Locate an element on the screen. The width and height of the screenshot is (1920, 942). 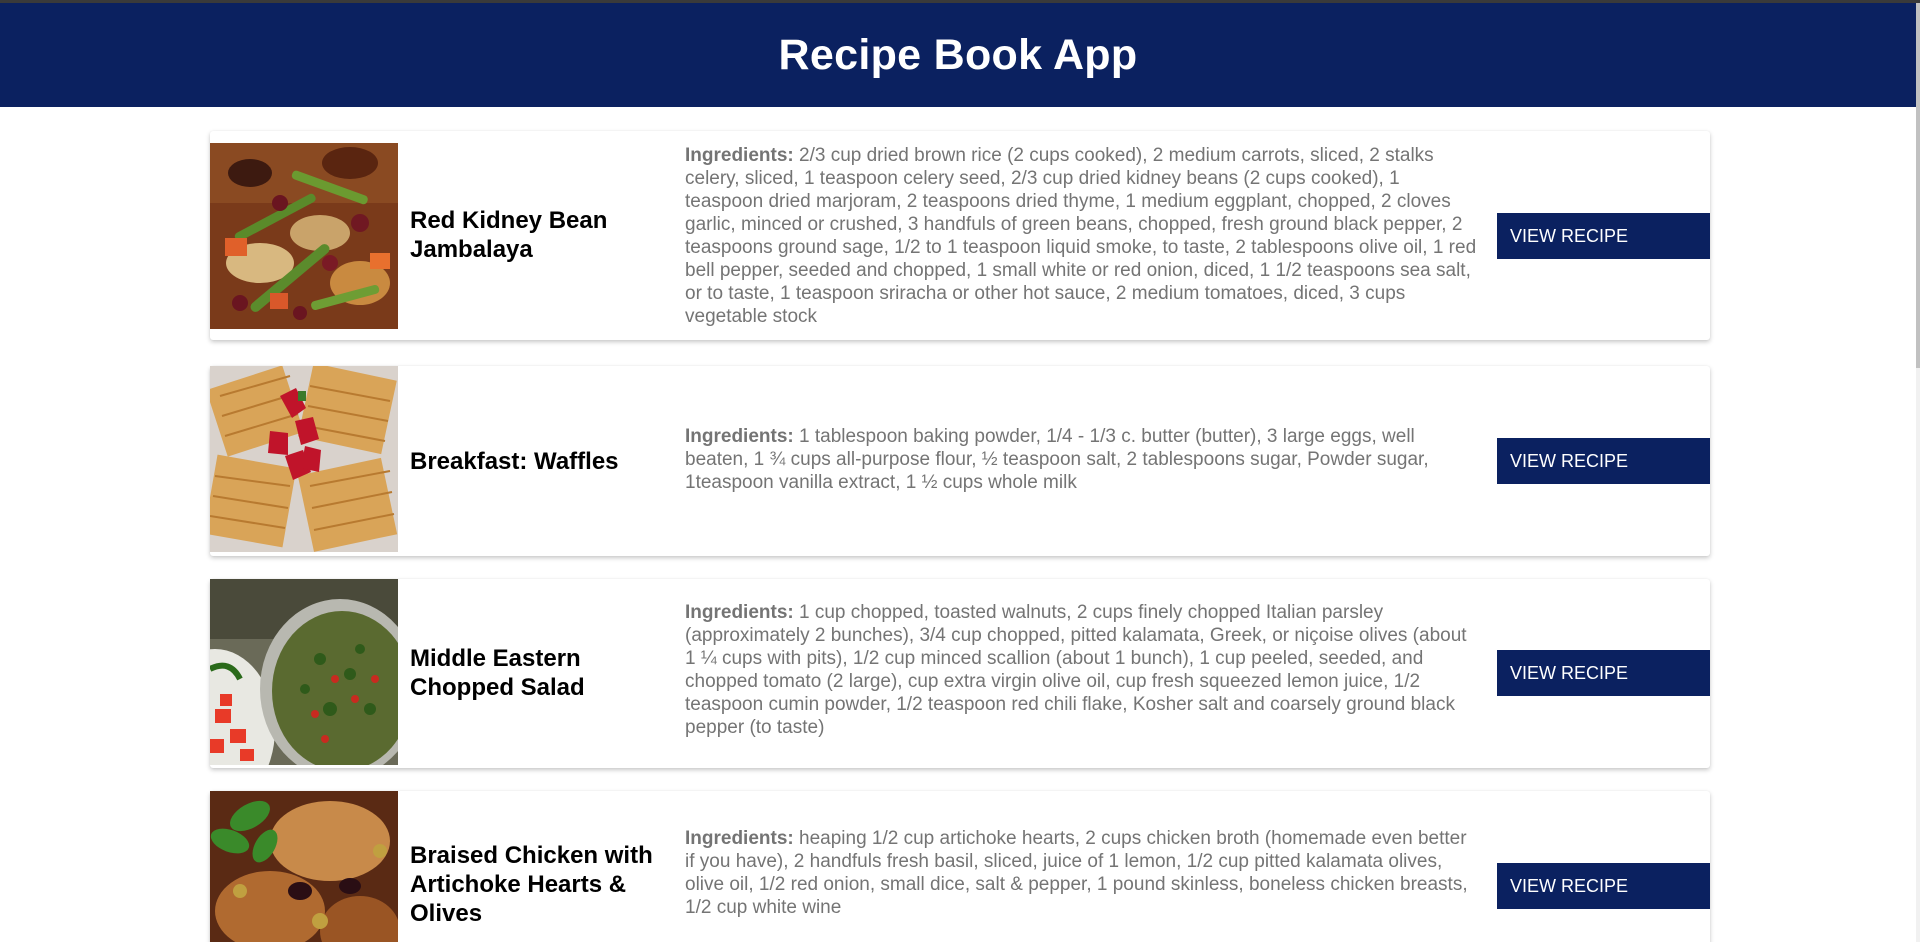
recipe-image-salad is located at coordinates (304, 672).